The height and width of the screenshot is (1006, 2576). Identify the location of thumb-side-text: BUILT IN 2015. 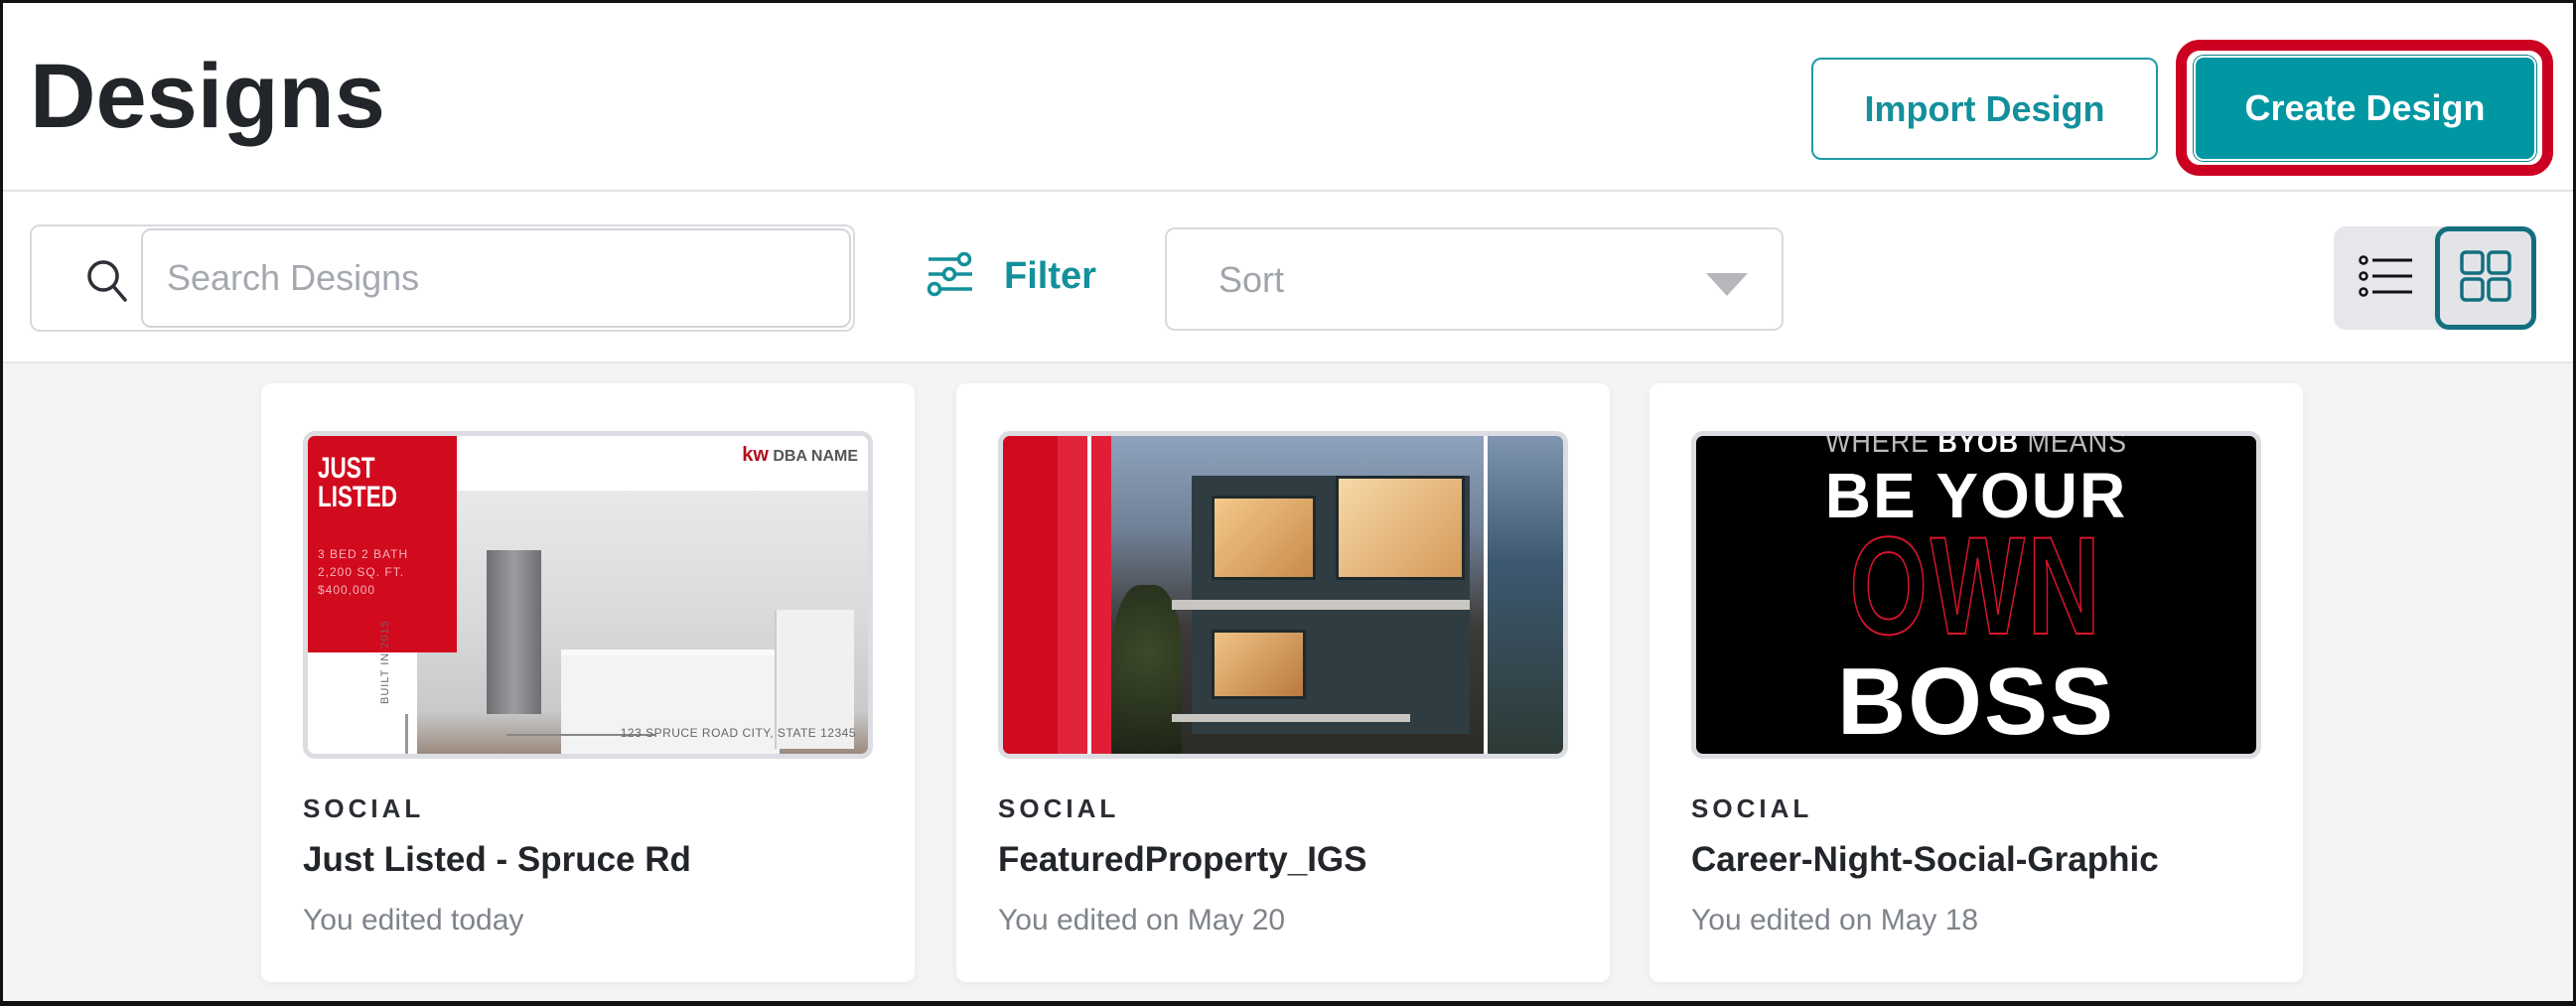
(385, 662).